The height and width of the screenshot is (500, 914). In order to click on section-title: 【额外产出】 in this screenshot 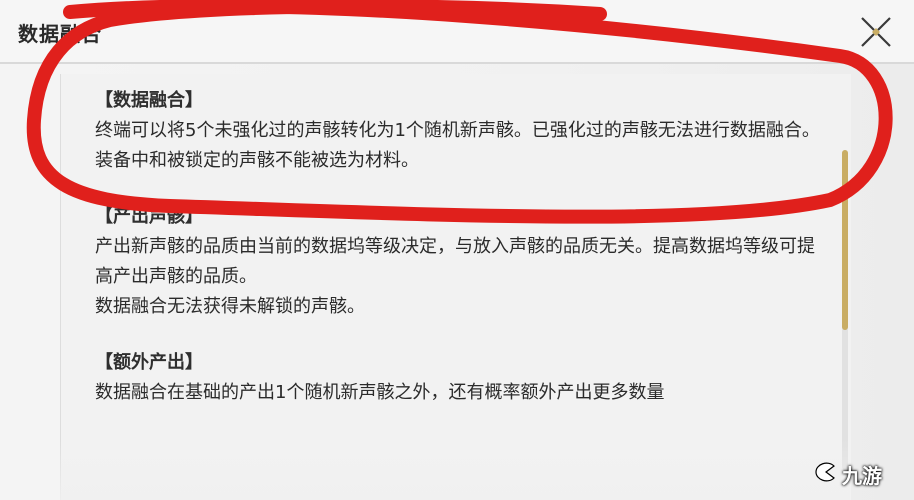, I will do `click(149, 362)`.